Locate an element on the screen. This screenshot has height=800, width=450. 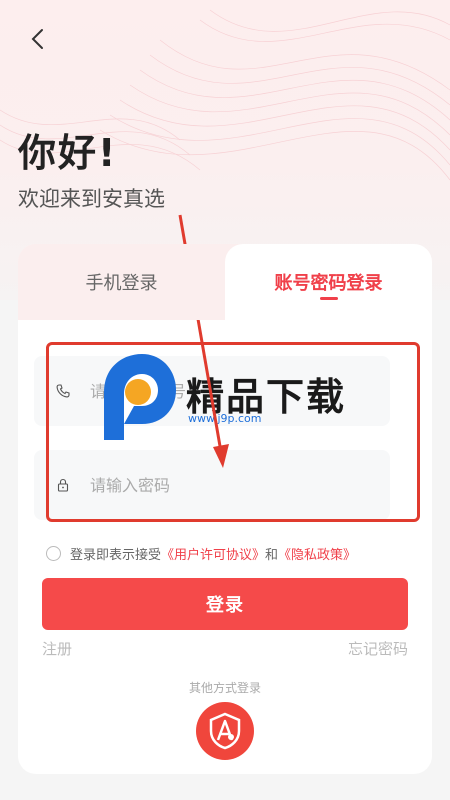
login-button: 登录 is located at coordinates (225, 604).